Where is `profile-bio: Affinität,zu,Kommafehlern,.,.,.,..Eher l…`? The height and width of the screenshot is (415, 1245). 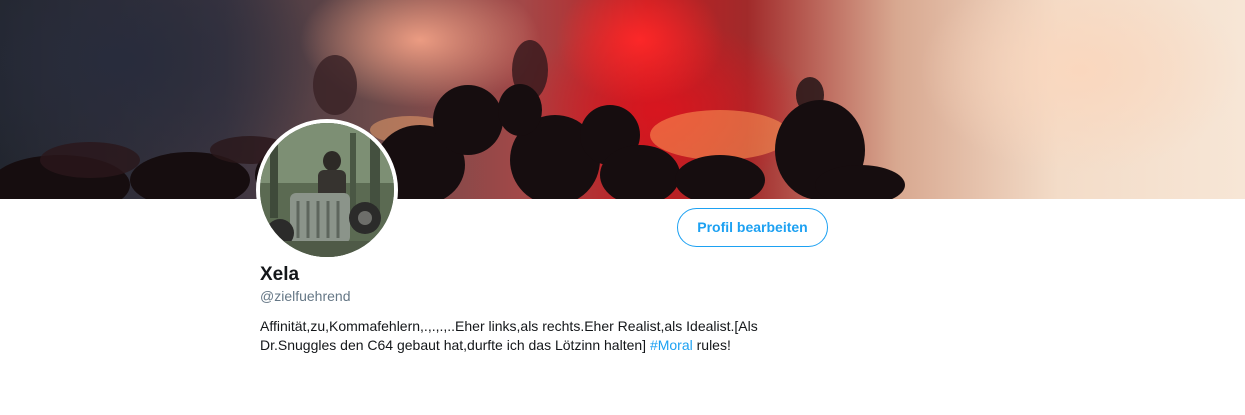 profile-bio: Affinität,zu,Kommafehlern,.,.,.,..Eher l… is located at coordinates (530, 336).